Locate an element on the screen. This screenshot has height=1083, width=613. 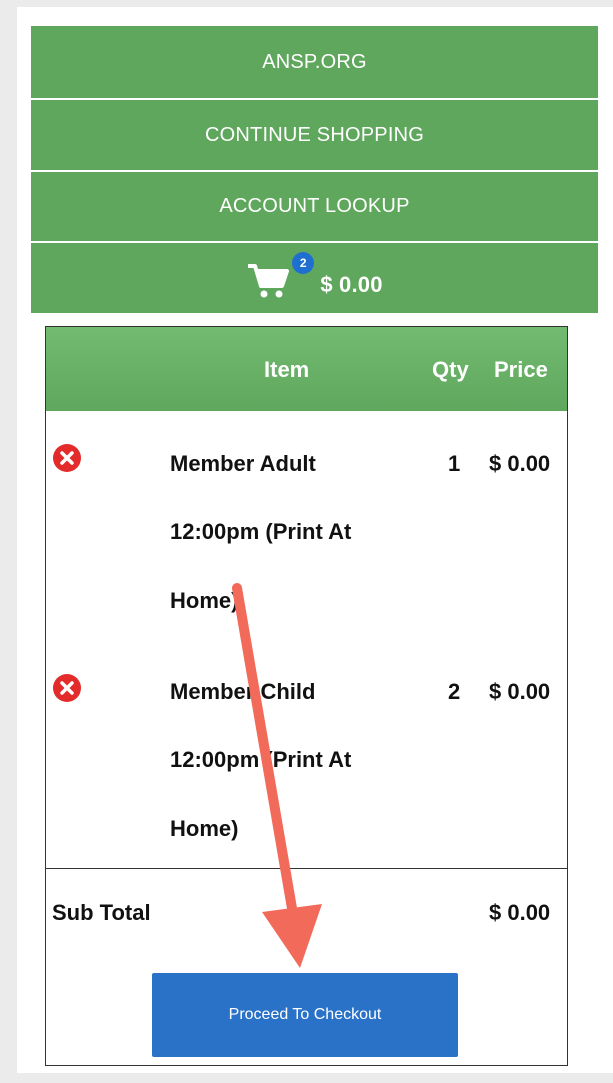
item-name-line: Member Child is located at coordinates (243, 691).